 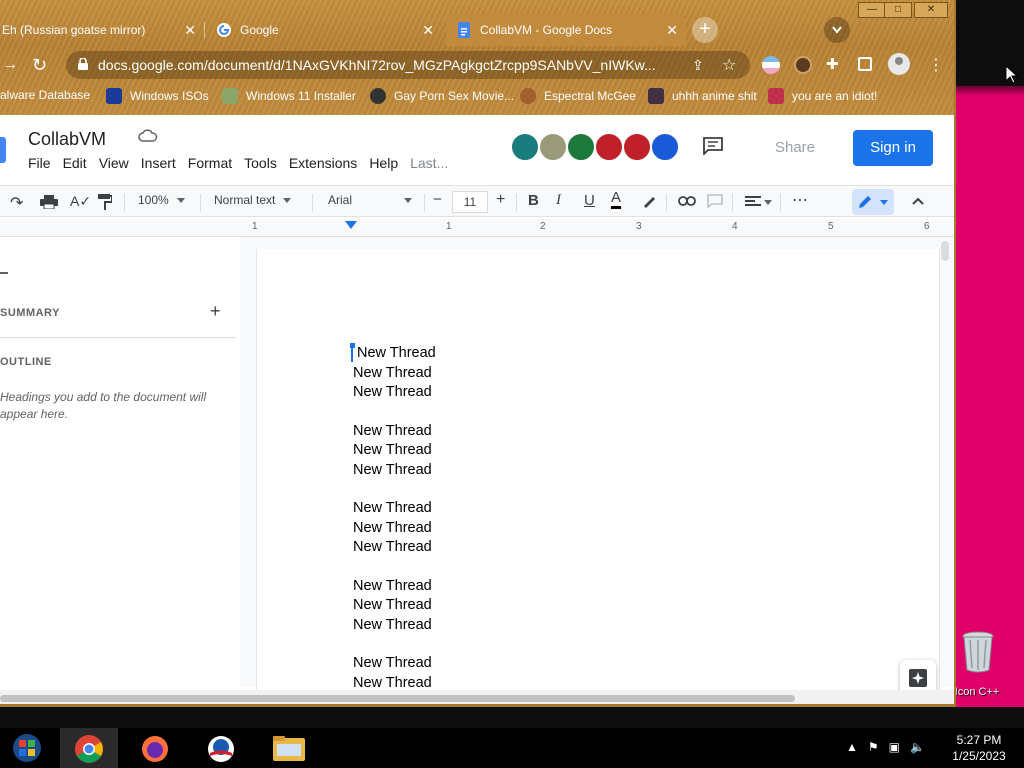 I want to click on tab-search-button, so click(x=837, y=30).